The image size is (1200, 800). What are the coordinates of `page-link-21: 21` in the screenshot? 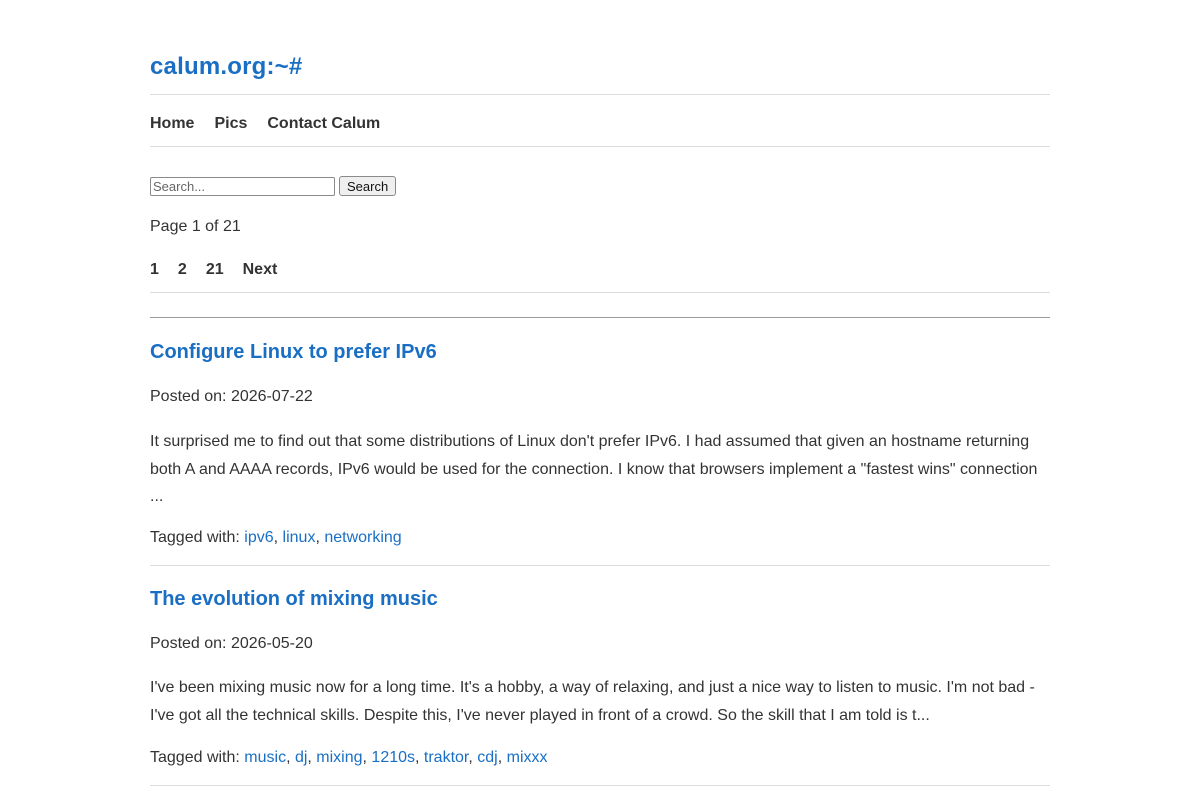 It's located at (215, 270).